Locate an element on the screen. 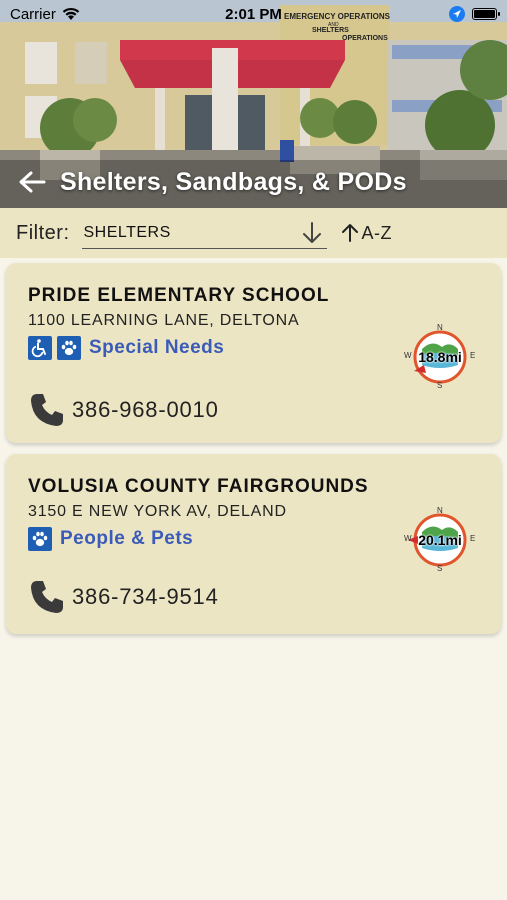 The width and height of the screenshot is (507, 900). distance-compass: N S W E 20.1mi is located at coordinates (439, 539).